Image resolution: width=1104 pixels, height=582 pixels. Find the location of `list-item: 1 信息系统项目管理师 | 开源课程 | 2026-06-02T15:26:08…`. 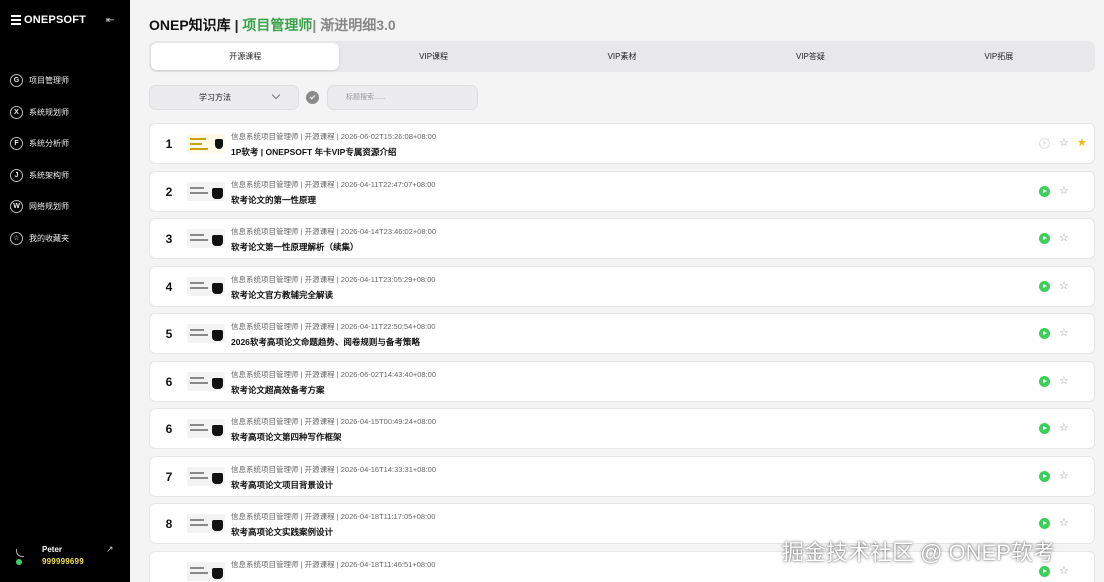

list-item: 1 信息系统项目管理师 | 开源课程 | 2026-06-02T15:26:08… is located at coordinates (622, 143).